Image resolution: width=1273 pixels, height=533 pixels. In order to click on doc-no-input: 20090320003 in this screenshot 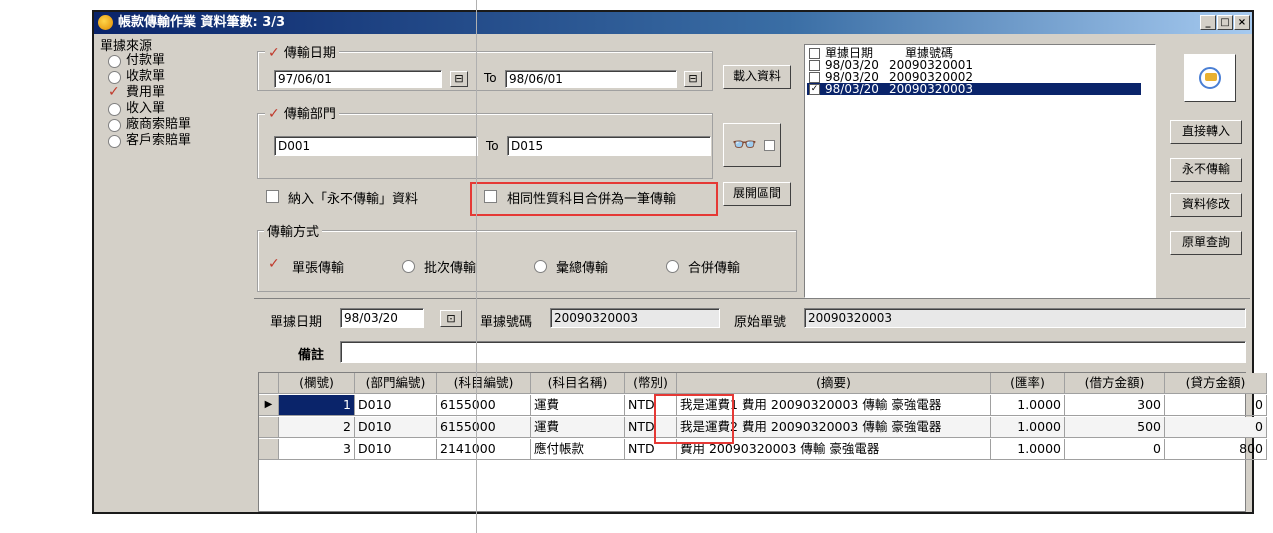, I will do `click(635, 318)`.